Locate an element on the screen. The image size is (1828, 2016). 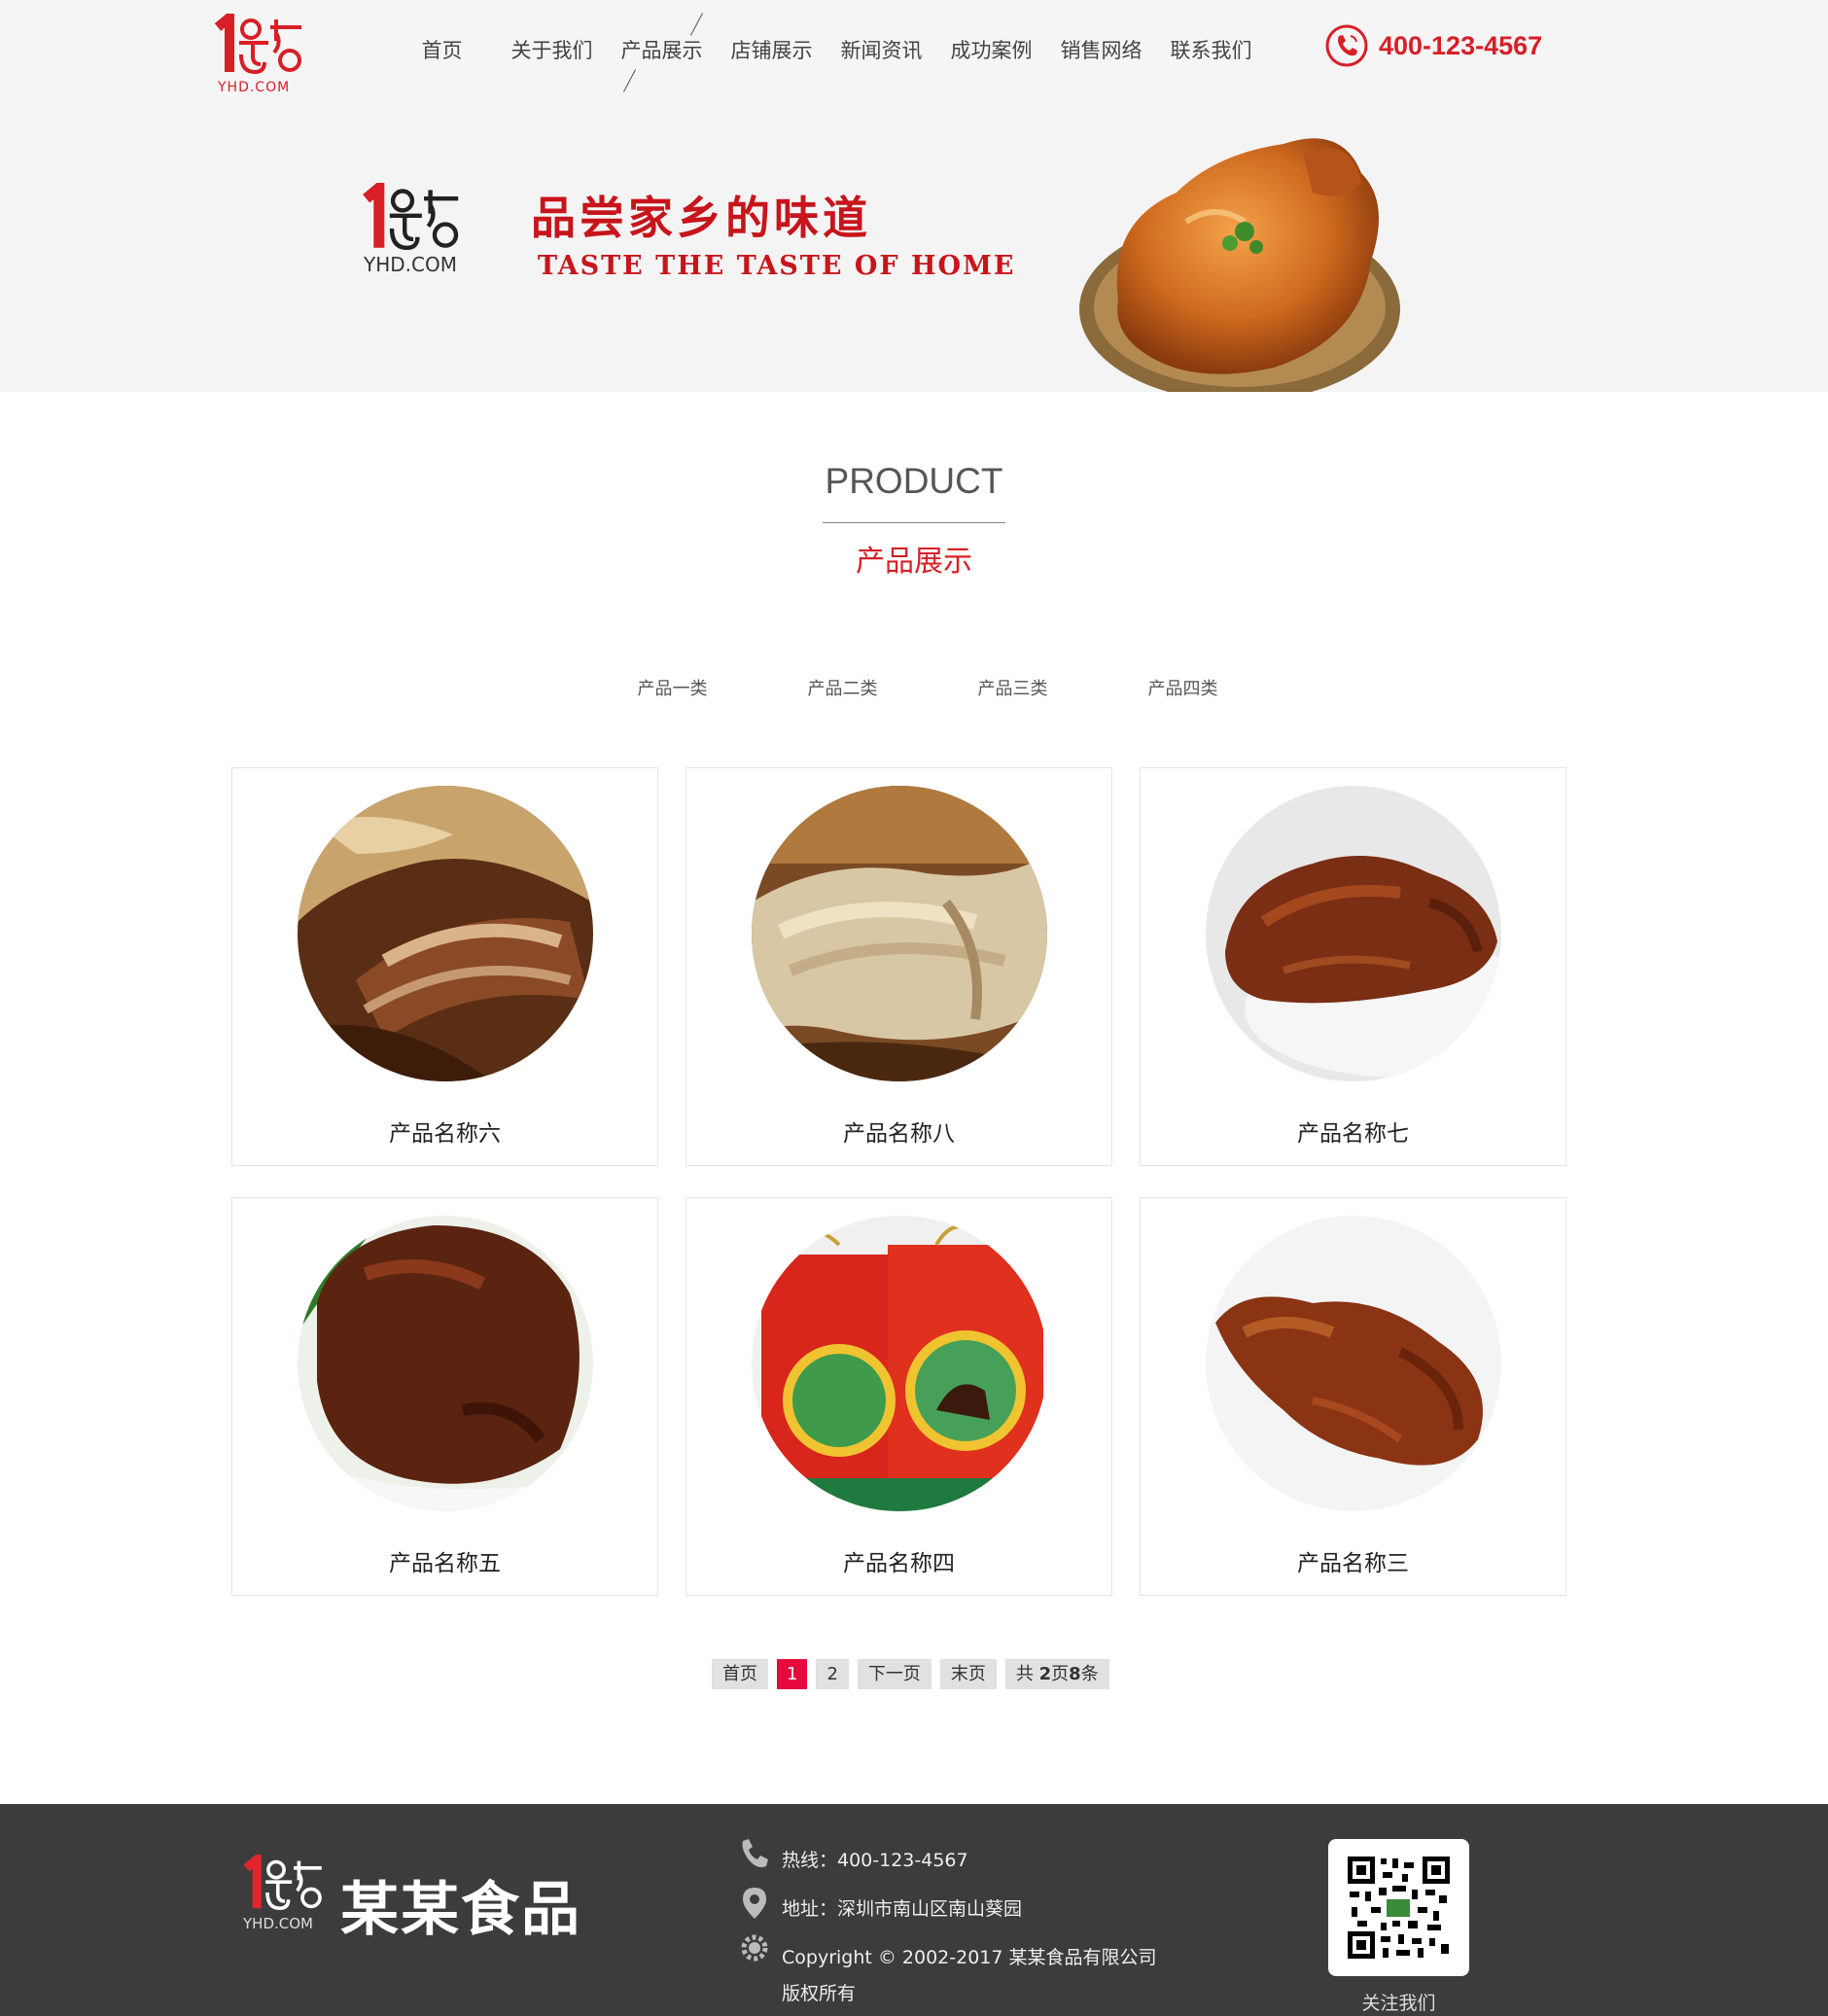
product-name: 产品名称七 is located at coordinates (1353, 1131).